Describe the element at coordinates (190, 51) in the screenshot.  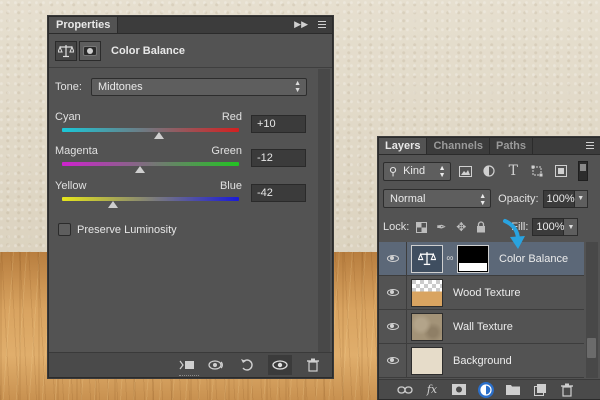
I see `properties-header: Color Balance` at that location.